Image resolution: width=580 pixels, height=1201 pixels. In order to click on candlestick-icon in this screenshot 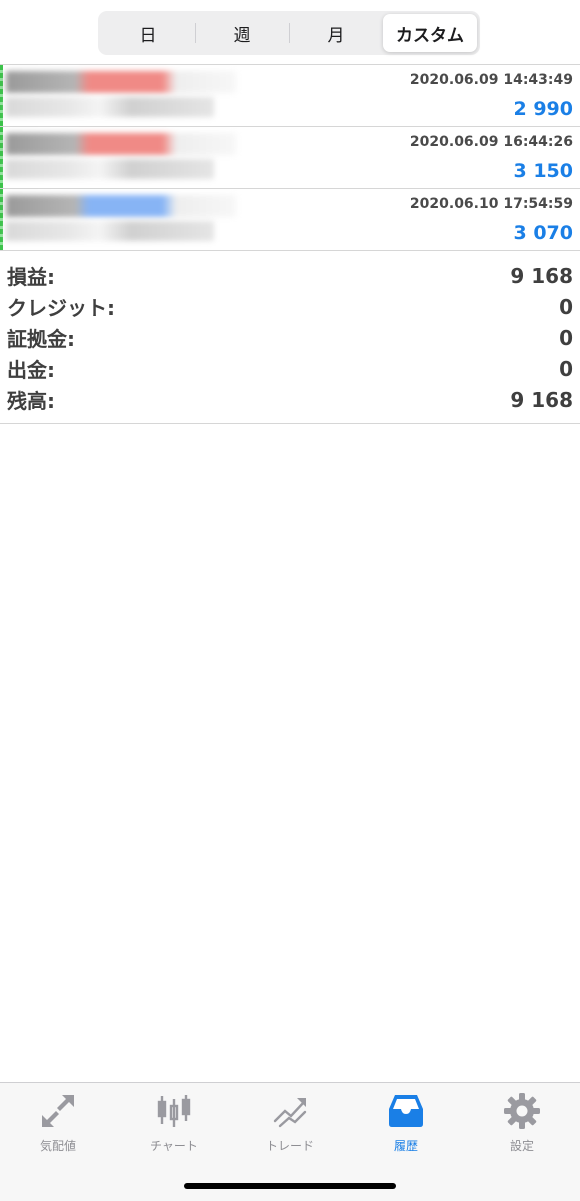, I will do `click(174, 1111)`.